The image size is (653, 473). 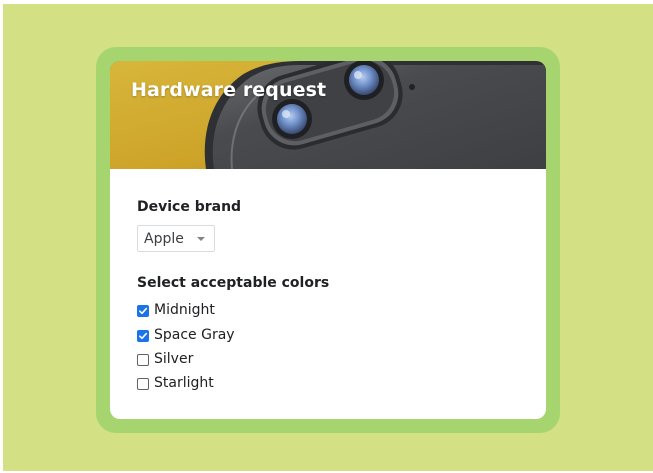 What do you see at coordinates (229, 90) in the screenshot?
I see `form-title: Hardware request` at bounding box center [229, 90].